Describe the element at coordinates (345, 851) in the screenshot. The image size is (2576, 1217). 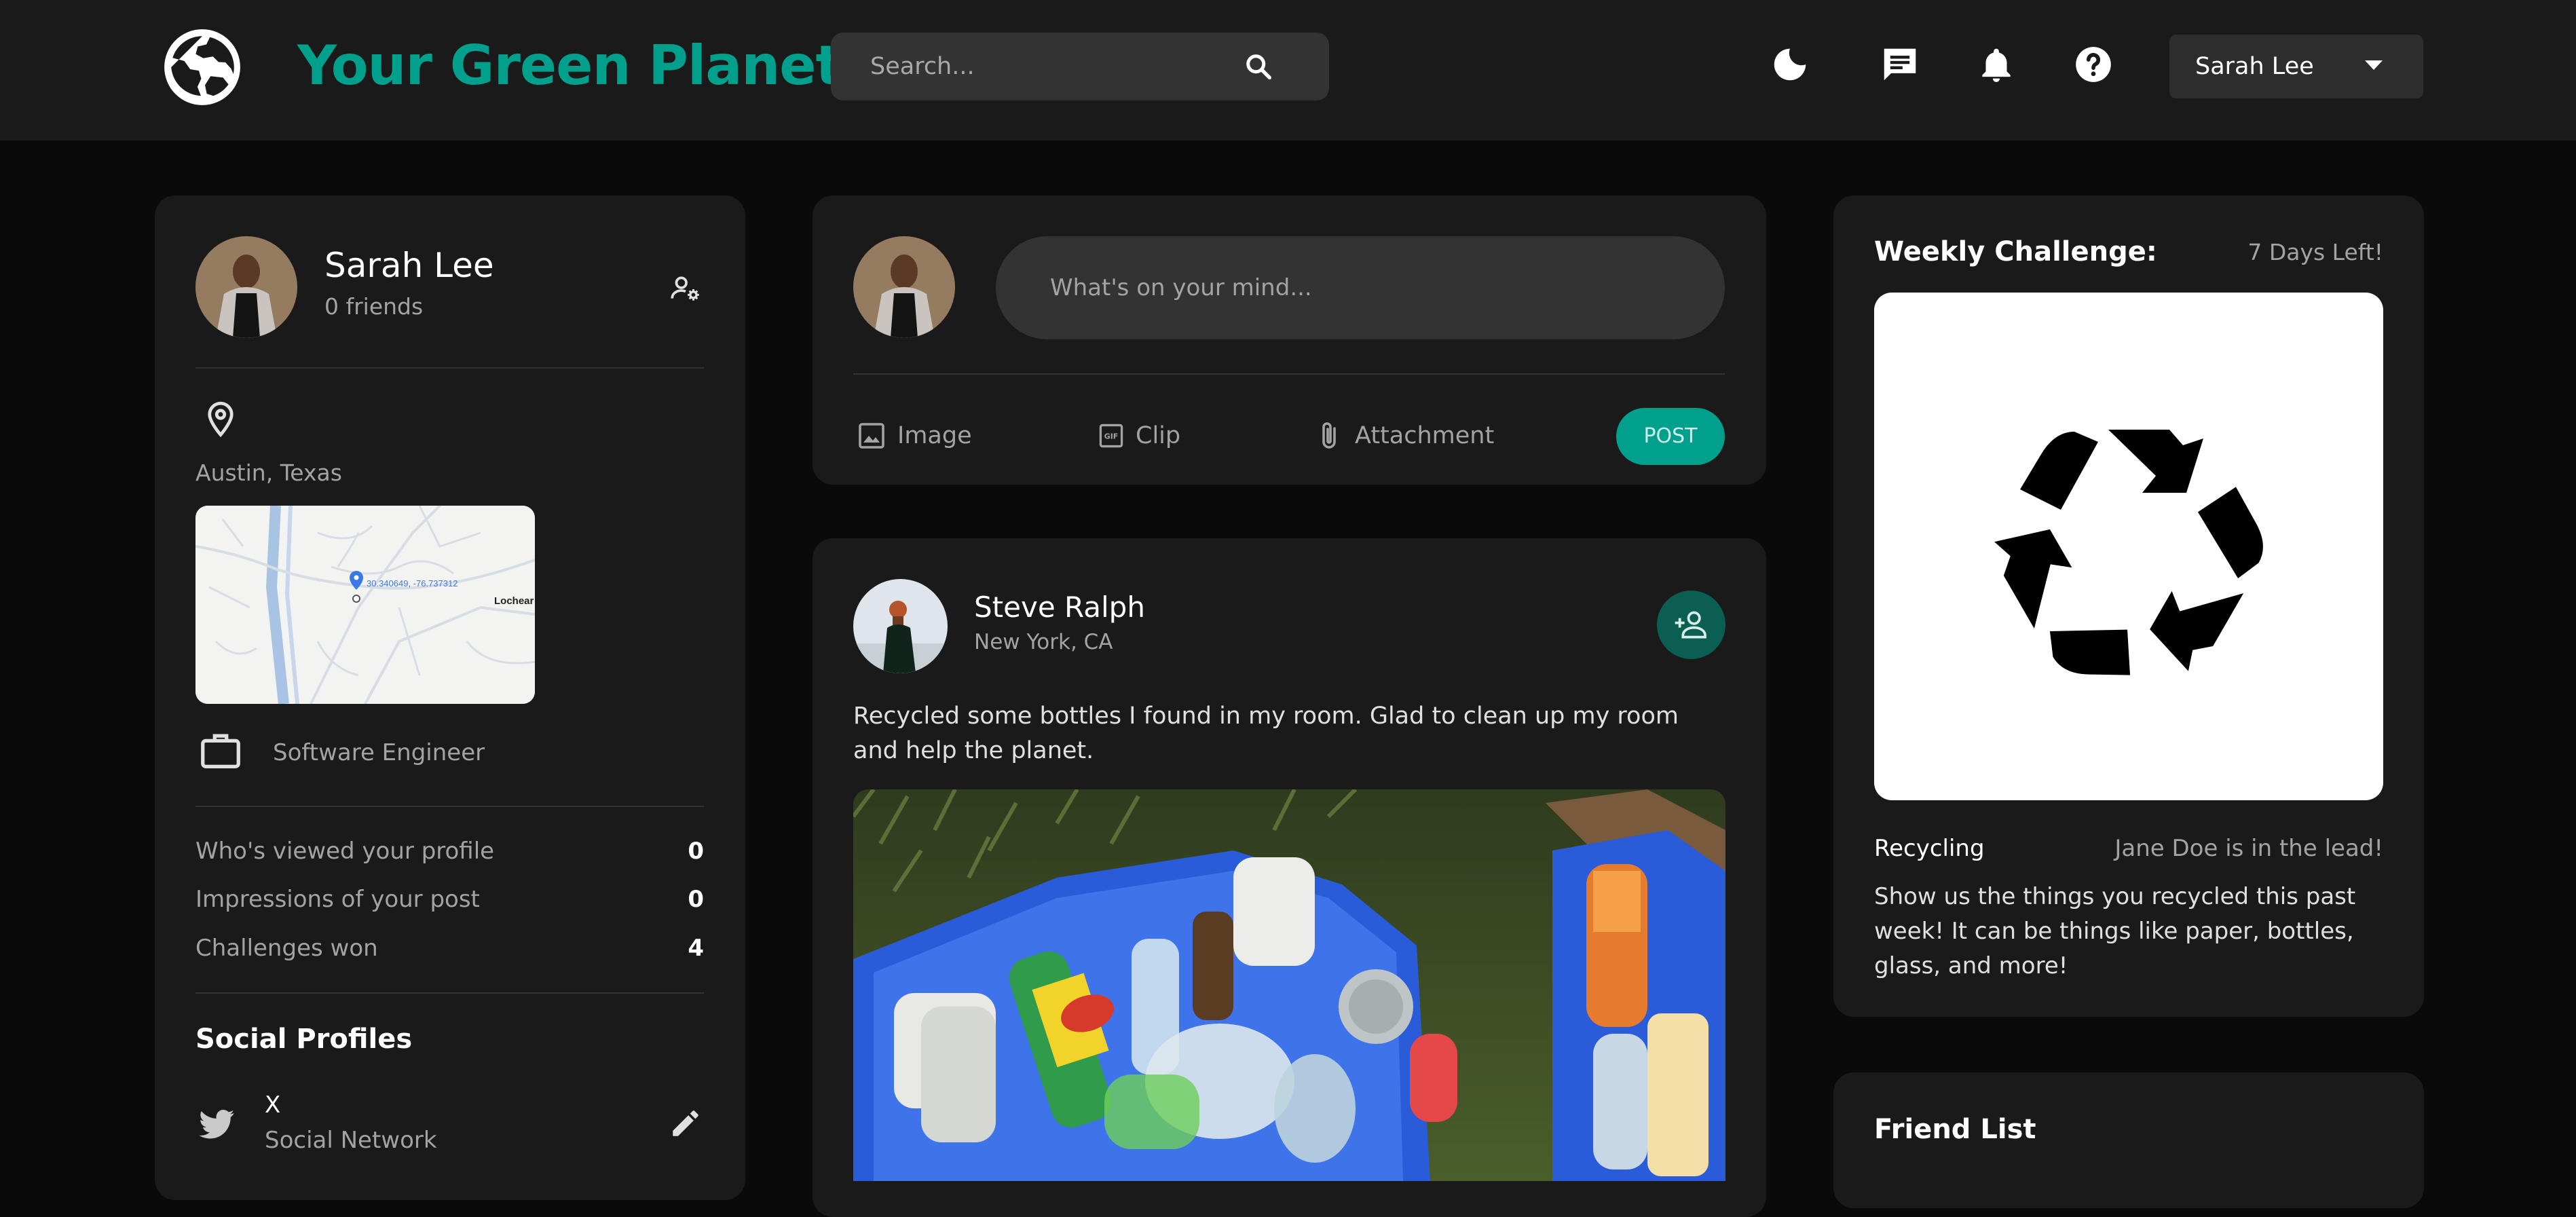
I see `stat-label: Who's viewed your profile` at that location.